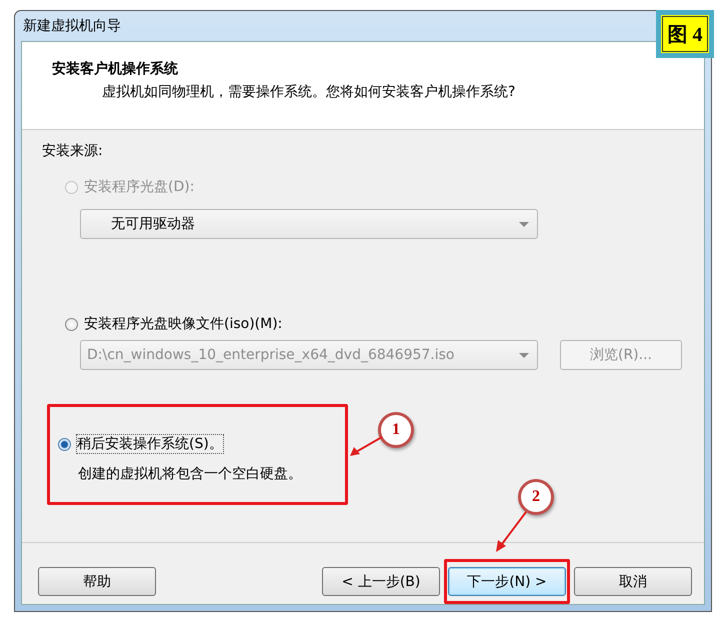  What do you see at coordinates (685, 34) in the screenshot?
I see `figure-label: 图 4` at bounding box center [685, 34].